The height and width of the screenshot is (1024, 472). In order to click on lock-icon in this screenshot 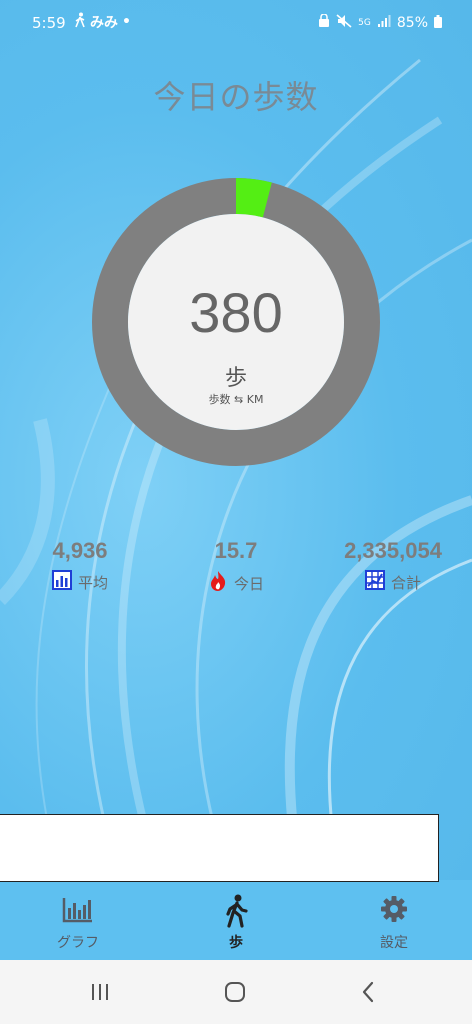, I will do `click(324, 22)`.